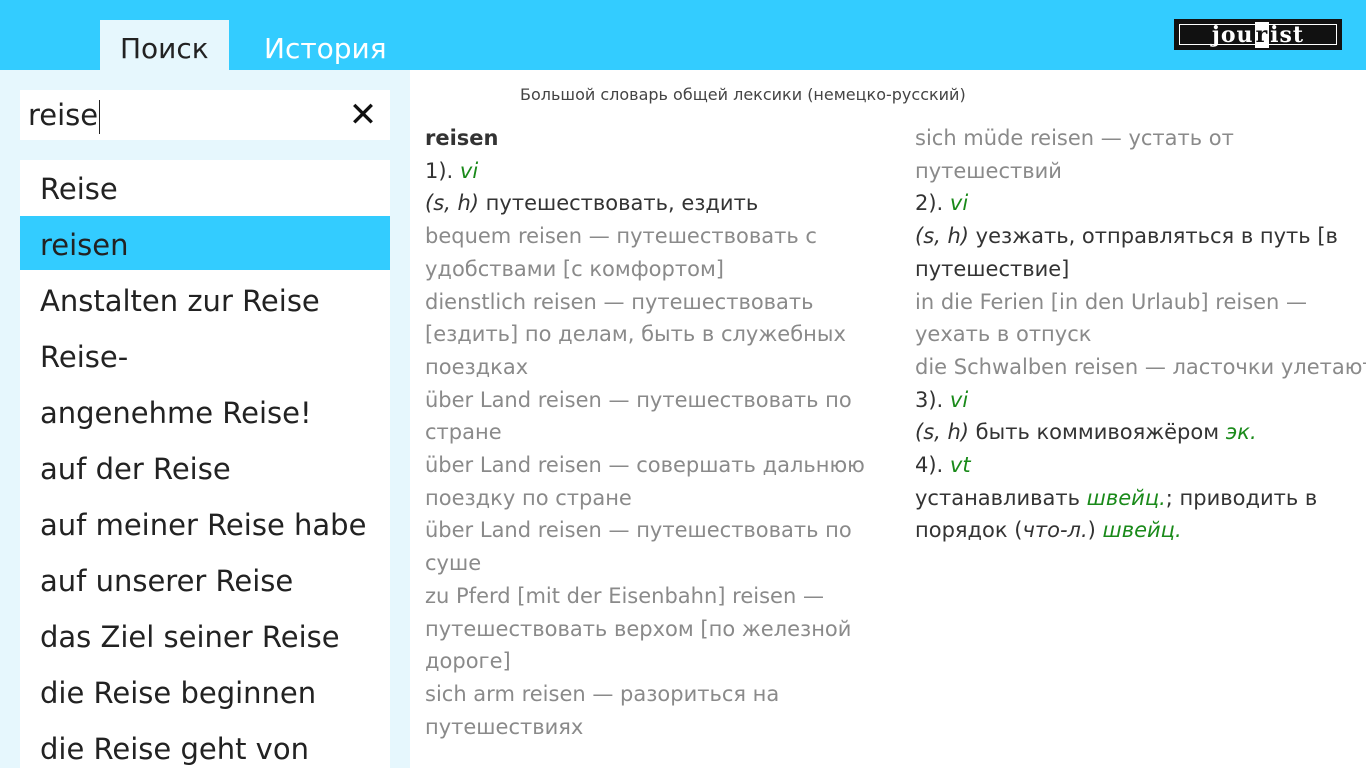  Describe the element at coordinates (1116, 497) in the screenshot. I see `translation: устанавливать швейц.; приводить в` at that location.